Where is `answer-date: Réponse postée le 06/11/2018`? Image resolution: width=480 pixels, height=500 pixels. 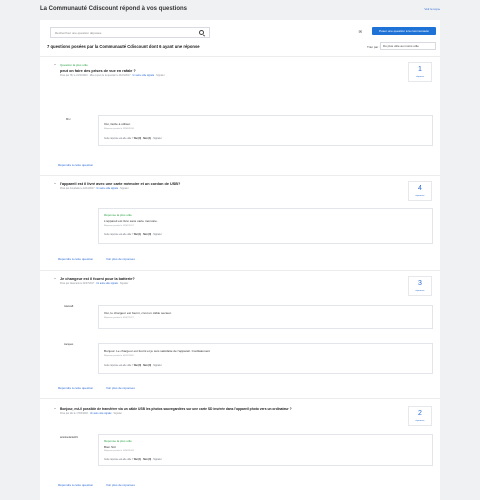 answer-date: Réponse postée le 06/11/2018 is located at coordinates (119, 356).